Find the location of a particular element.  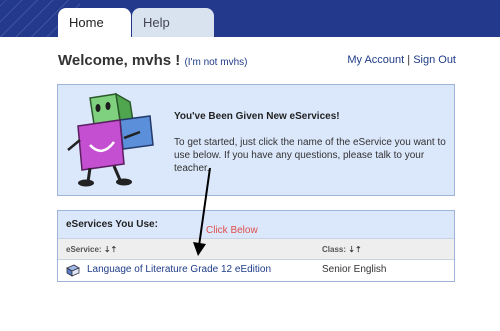

column-class: Class: ⇣⇡ is located at coordinates (342, 249).